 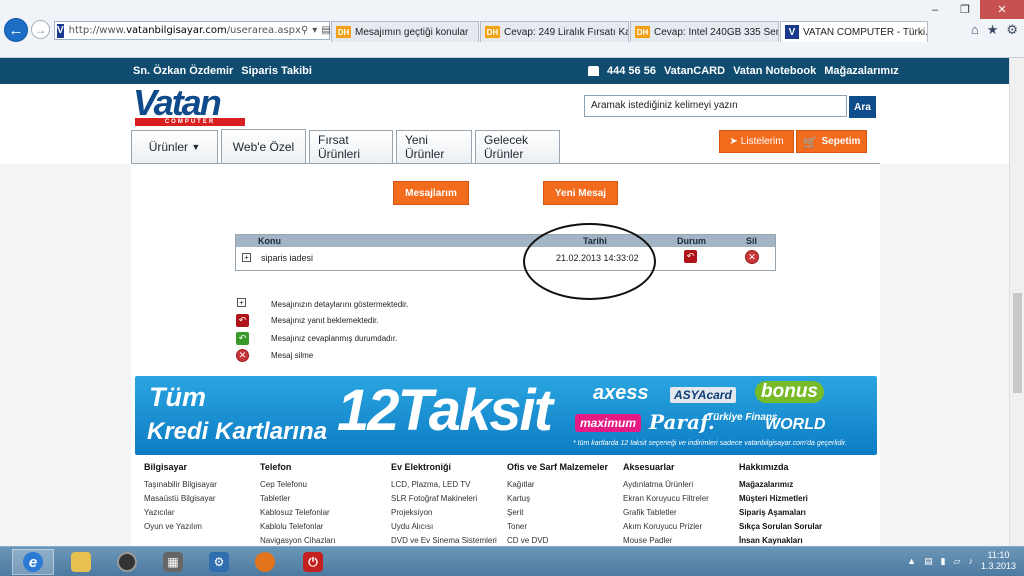 What do you see at coordinates (173, 562) in the screenshot?
I see `taskbar-calculator: ▦` at bounding box center [173, 562].